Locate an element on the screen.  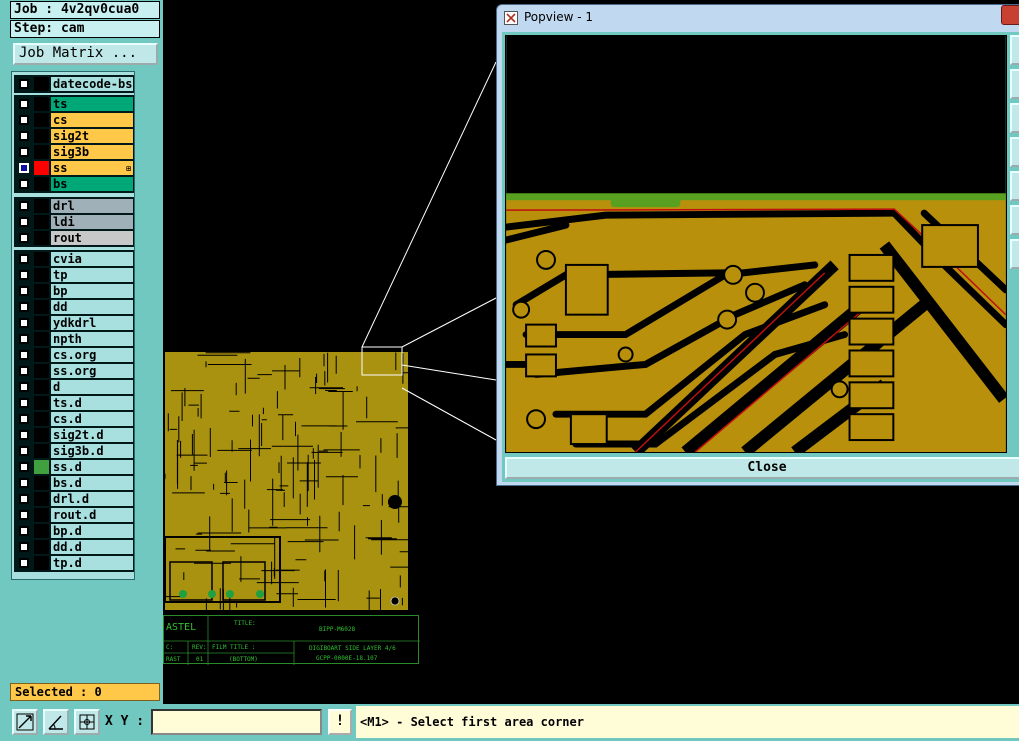
layer-name: sig2t is located at coordinates (92, 136).